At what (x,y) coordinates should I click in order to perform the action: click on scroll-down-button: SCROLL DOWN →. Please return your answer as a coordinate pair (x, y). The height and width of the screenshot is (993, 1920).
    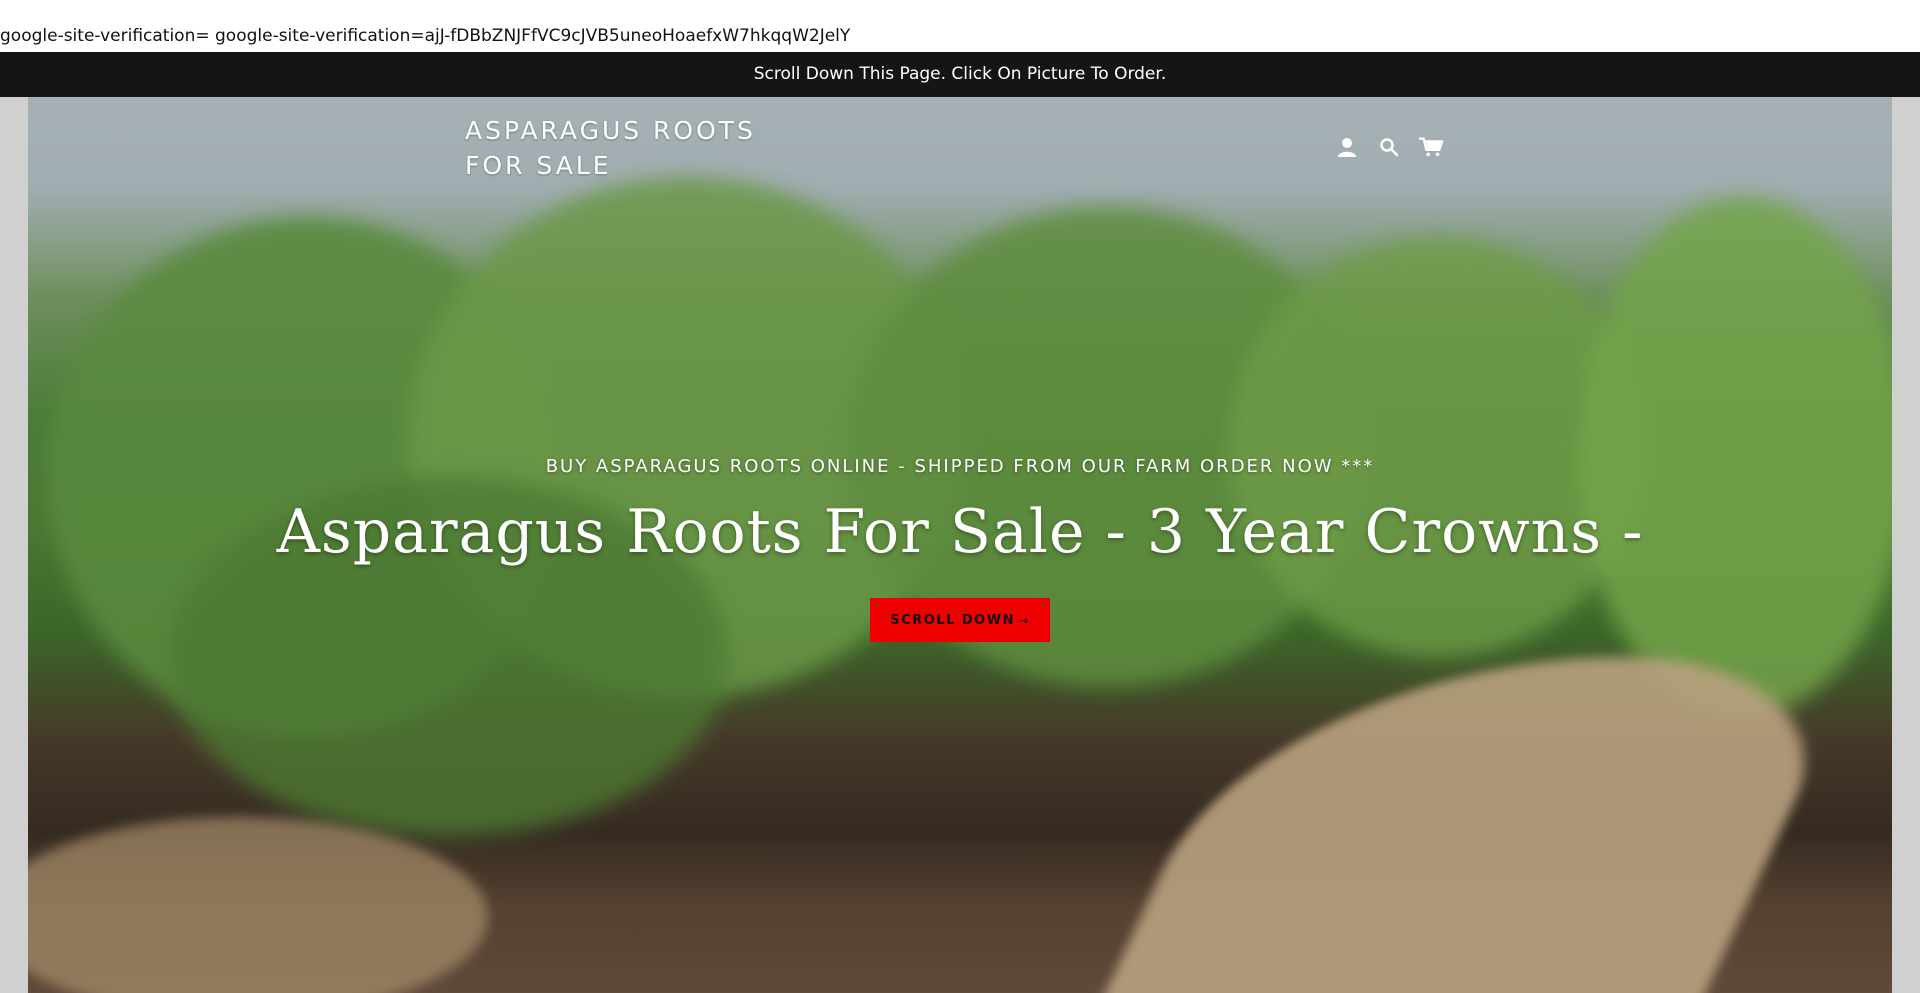
    Looking at the image, I should click on (960, 620).